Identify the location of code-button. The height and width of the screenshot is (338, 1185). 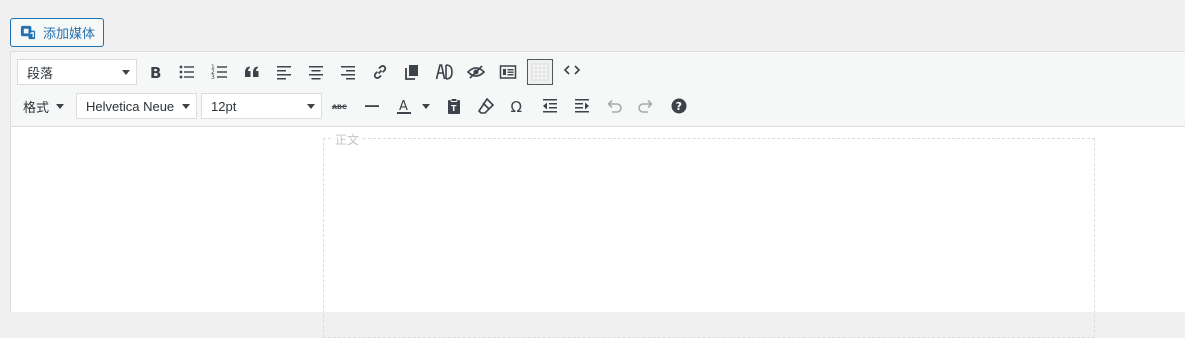
(572, 70).